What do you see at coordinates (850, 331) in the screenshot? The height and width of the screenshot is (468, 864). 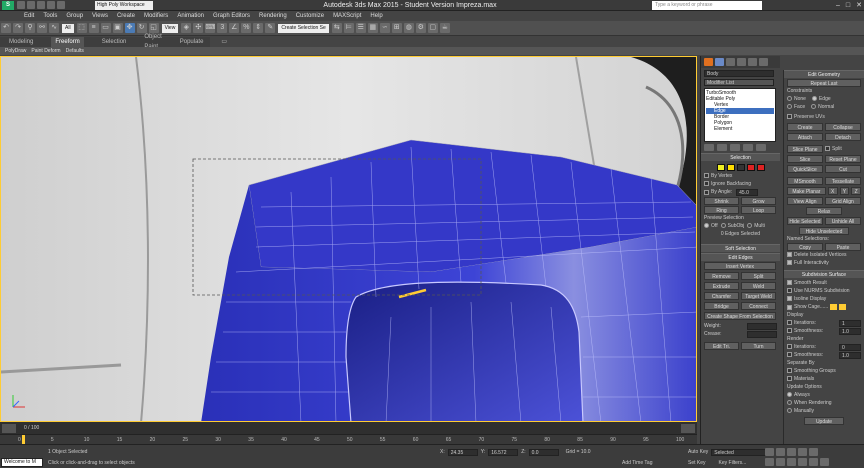 I see `display-smoothness-field: 1.0` at bounding box center [850, 331].